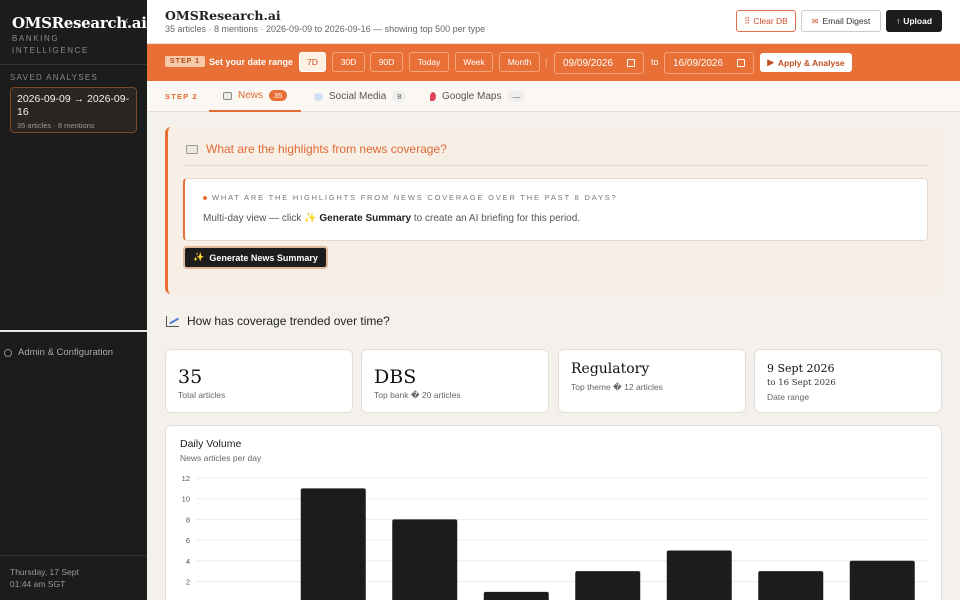 This screenshot has height=600, width=960. I want to click on y-tick-label: 8, so click(188, 519).